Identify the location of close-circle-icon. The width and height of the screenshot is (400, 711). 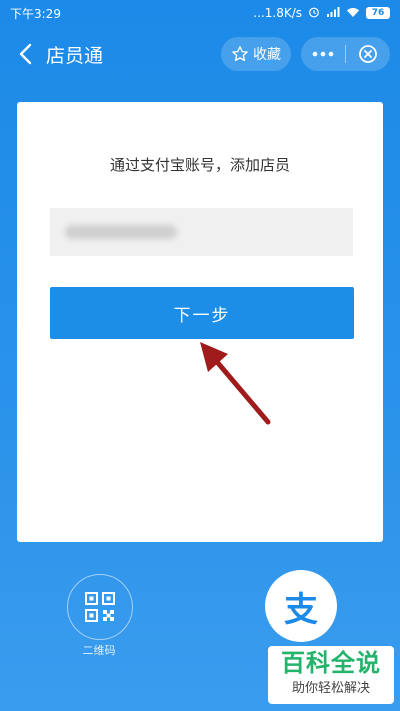
(368, 54).